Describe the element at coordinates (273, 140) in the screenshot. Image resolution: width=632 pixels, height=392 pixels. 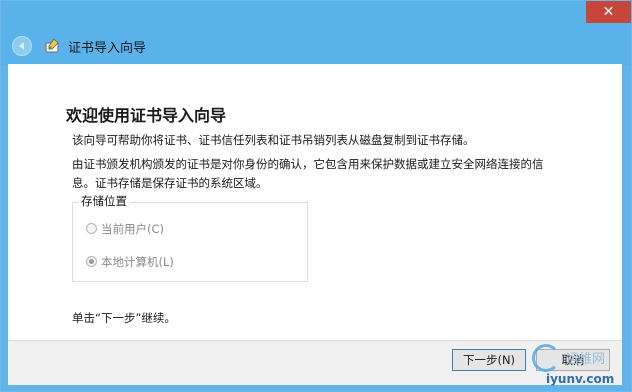
I see `intro-text: 该向导可帮助你将证书、证书信任列表和证书吊销列表从磁盘复制到证书存储。` at that location.